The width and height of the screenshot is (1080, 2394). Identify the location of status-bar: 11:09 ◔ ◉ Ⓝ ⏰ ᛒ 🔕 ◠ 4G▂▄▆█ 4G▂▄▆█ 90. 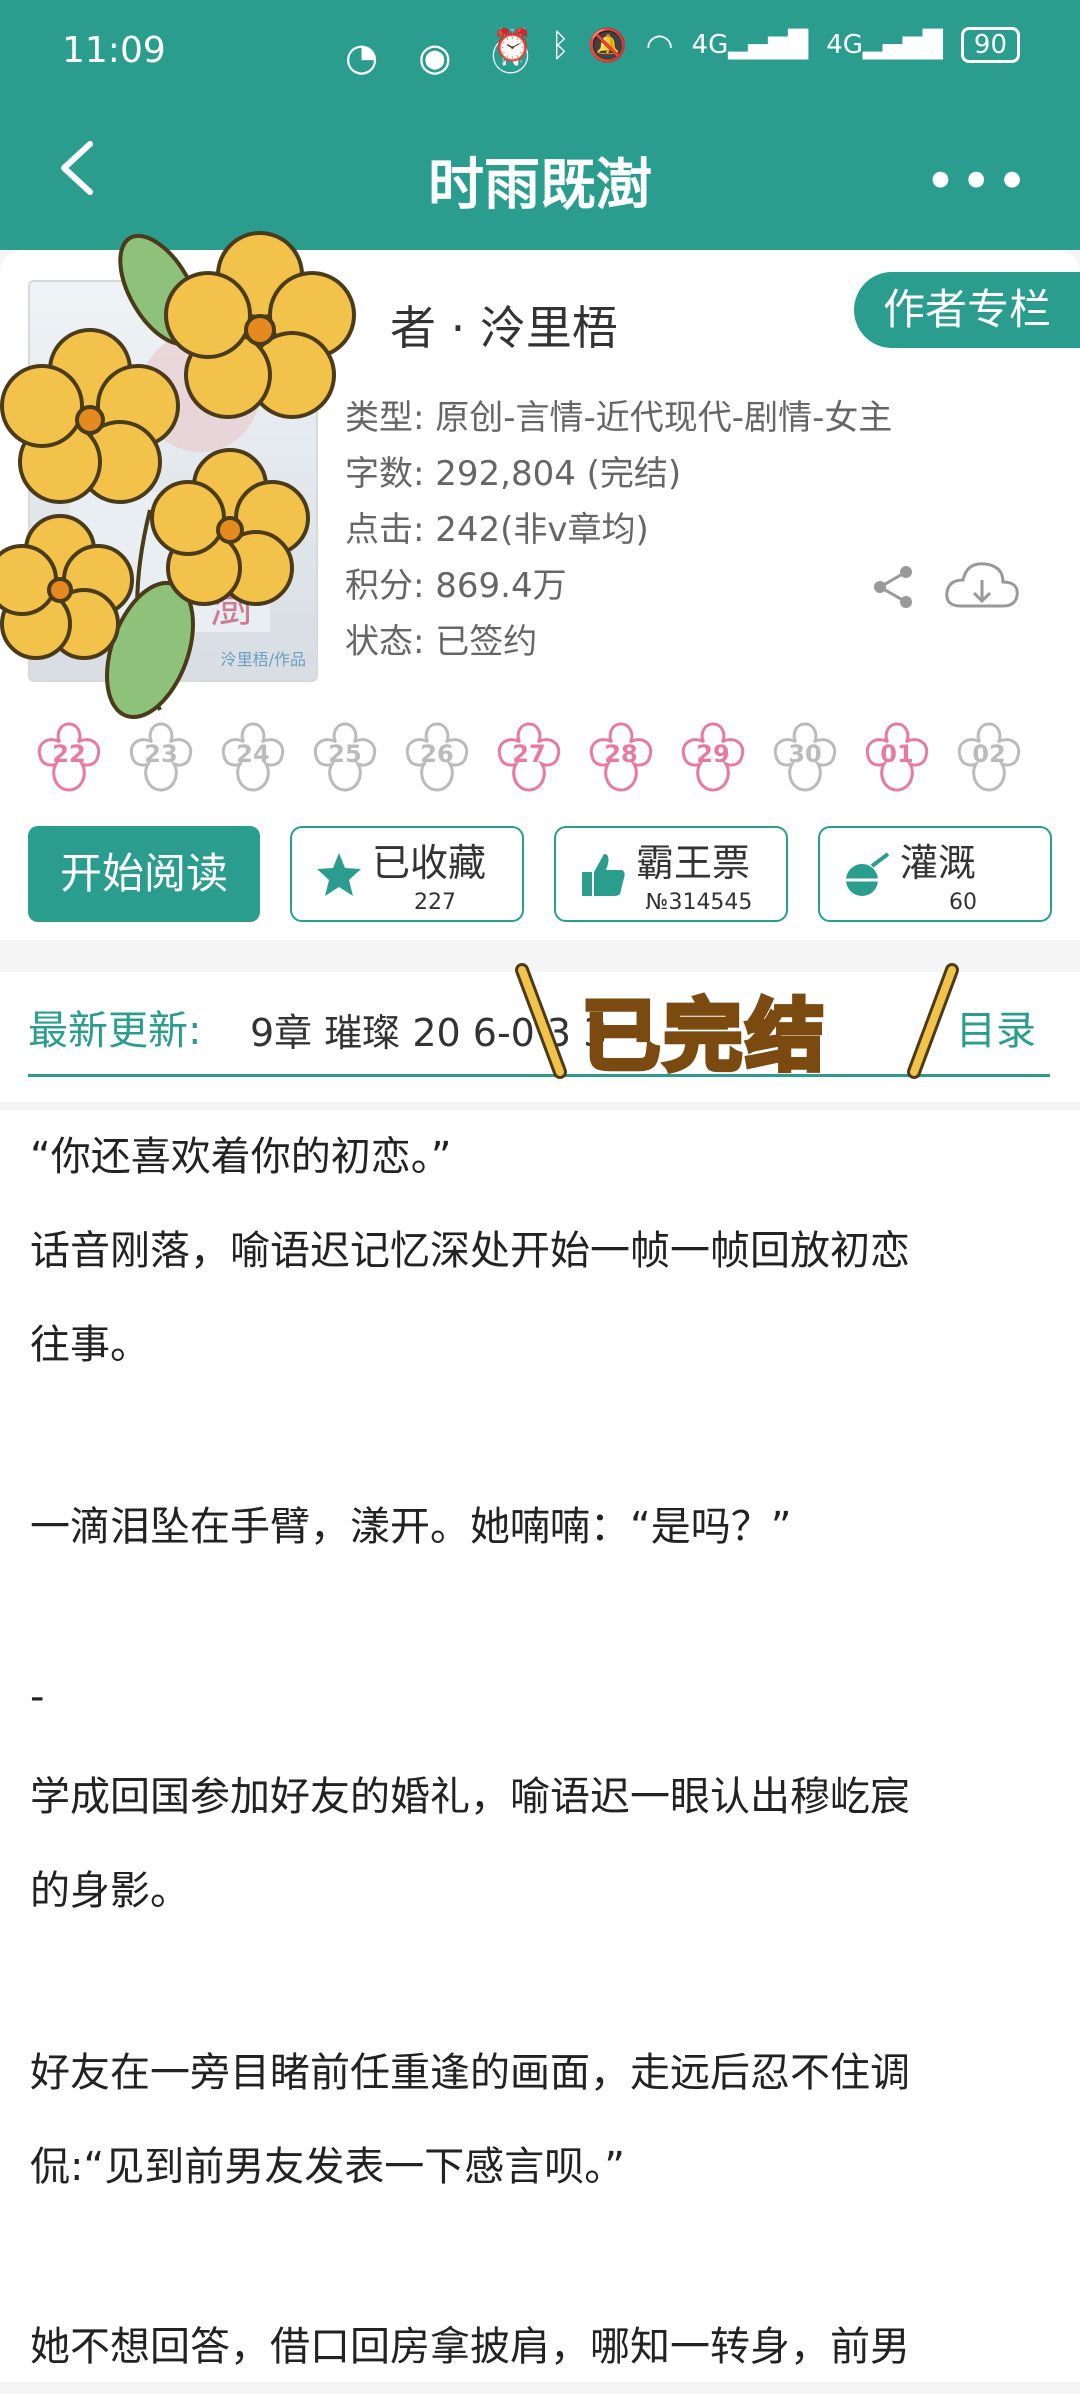
(540, 52).